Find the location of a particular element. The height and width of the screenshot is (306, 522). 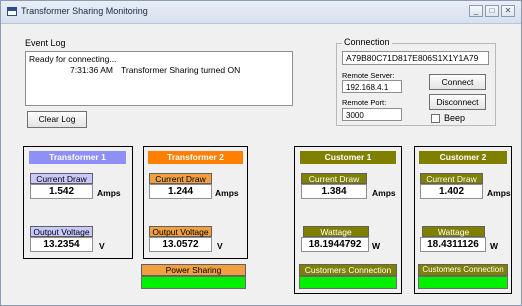

transformer-1-voltage-label: Output Voltage is located at coordinates (61, 231).